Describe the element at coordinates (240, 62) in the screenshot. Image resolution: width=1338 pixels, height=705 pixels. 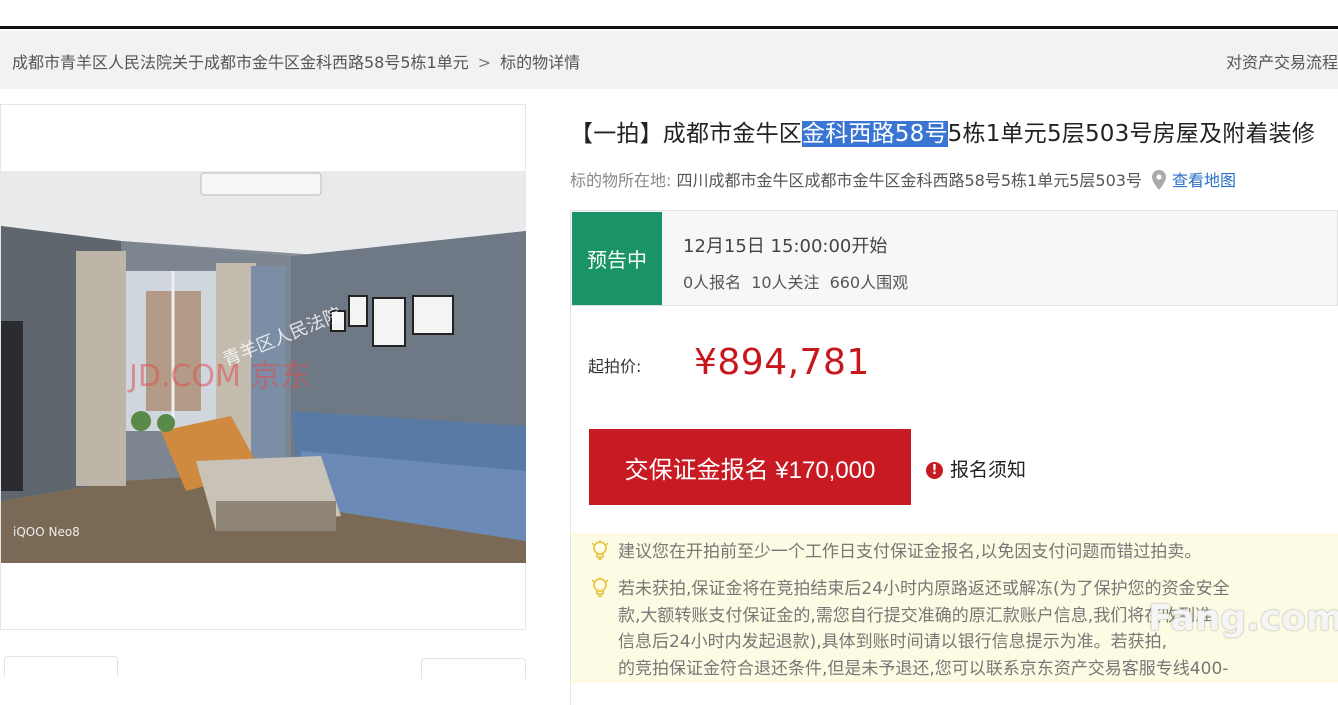
I see `breadcrumb-court-link: 成都市青羊区人民法院关于成都市金牛区金科西路58号5栋1单元` at that location.